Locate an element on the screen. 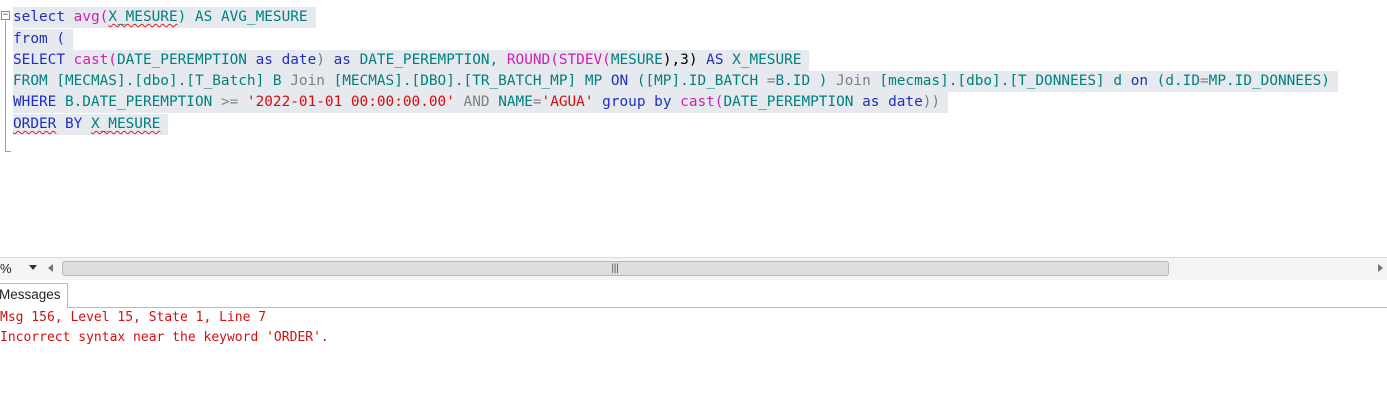 This screenshot has height=401, width=1387. code-token: )) is located at coordinates (931, 102).